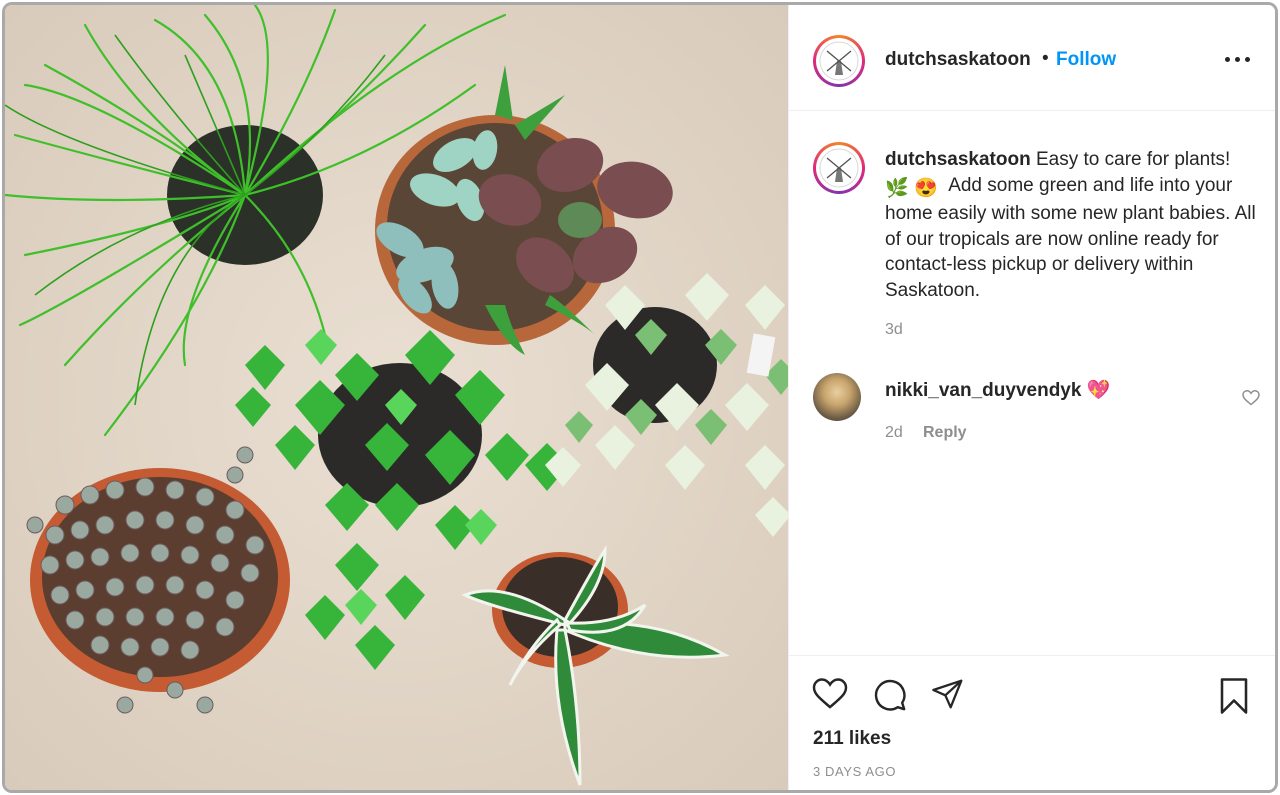 The width and height of the screenshot is (1280, 795). Describe the element at coordinates (997, 390) in the screenshot. I see `comment-username: nikki_van_duyvendyk 💖` at that location.